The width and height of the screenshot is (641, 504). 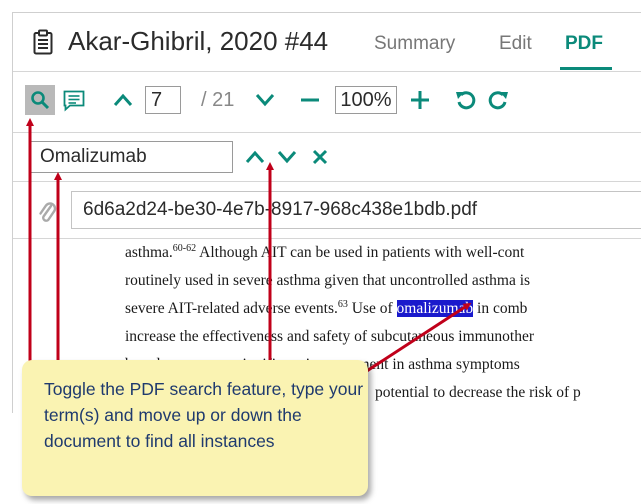 What do you see at coordinates (131, 157) in the screenshot?
I see `search-input: Omalizumab` at bounding box center [131, 157].